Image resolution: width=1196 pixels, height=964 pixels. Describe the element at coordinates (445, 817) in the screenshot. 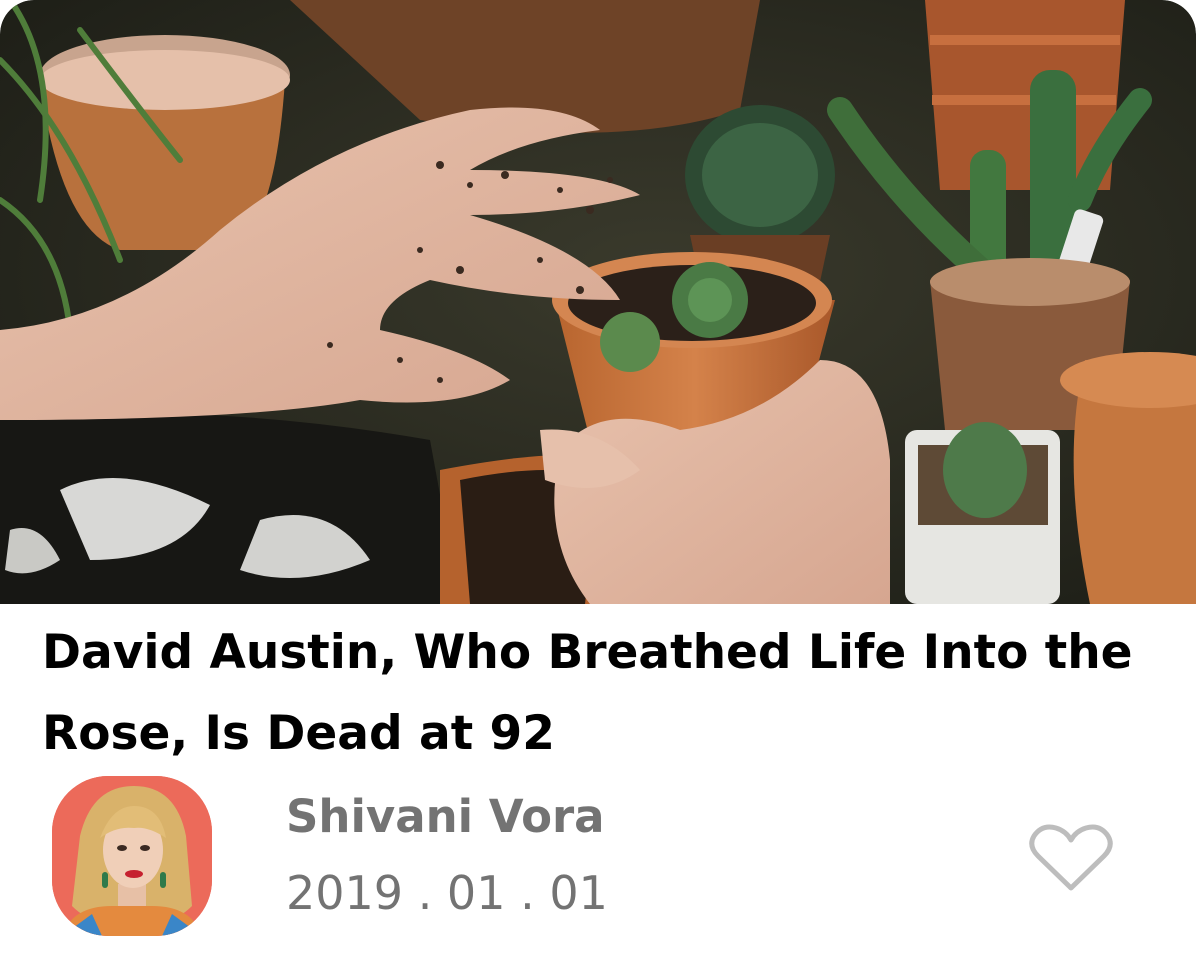

I see `author-name: Shivani Vora` at that location.